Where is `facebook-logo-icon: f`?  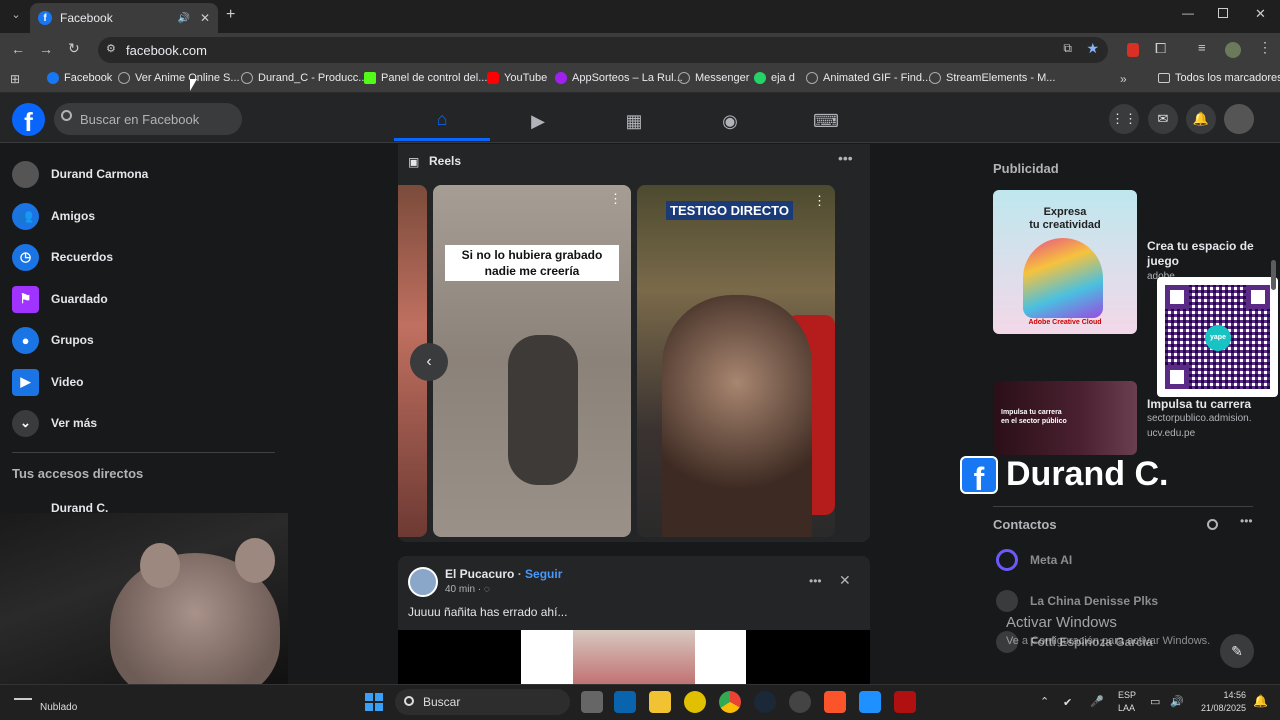 facebook-logo-icon: f is located at coordinates (28, 120).